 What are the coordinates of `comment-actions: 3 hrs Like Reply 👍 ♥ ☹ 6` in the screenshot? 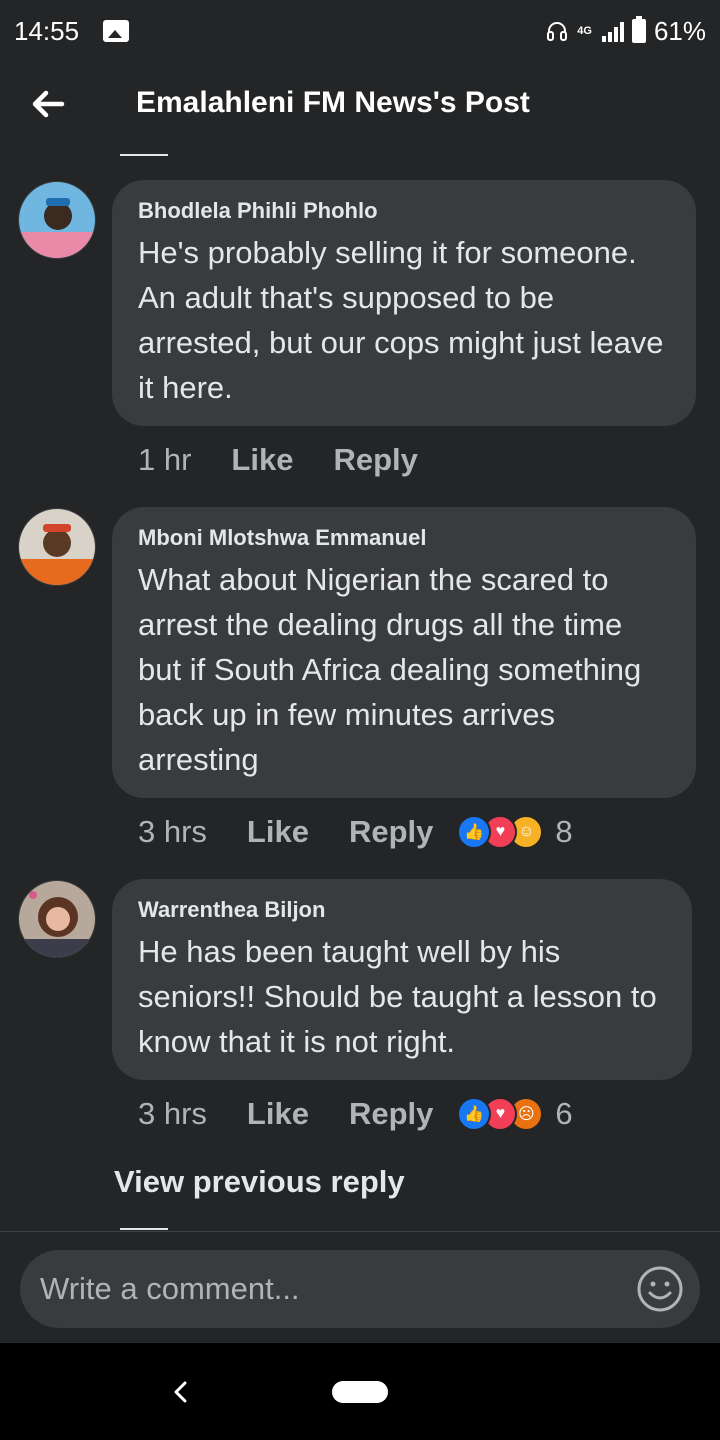 It's located at (355, 1114).